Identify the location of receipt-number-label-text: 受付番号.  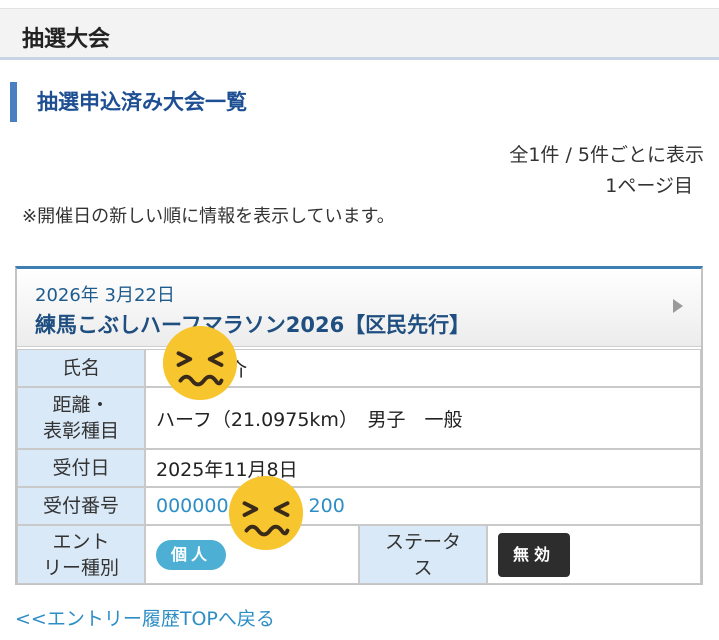
(80, 506).